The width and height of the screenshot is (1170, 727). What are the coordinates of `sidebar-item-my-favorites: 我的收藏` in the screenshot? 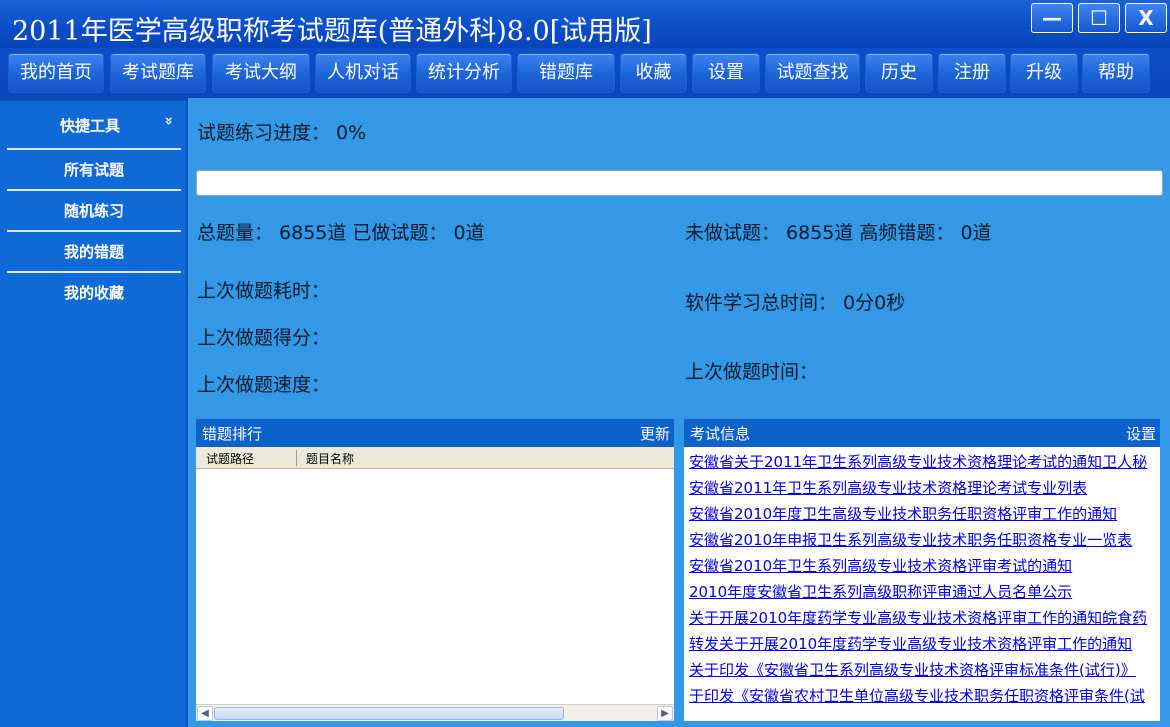 It's located at (94, 293).